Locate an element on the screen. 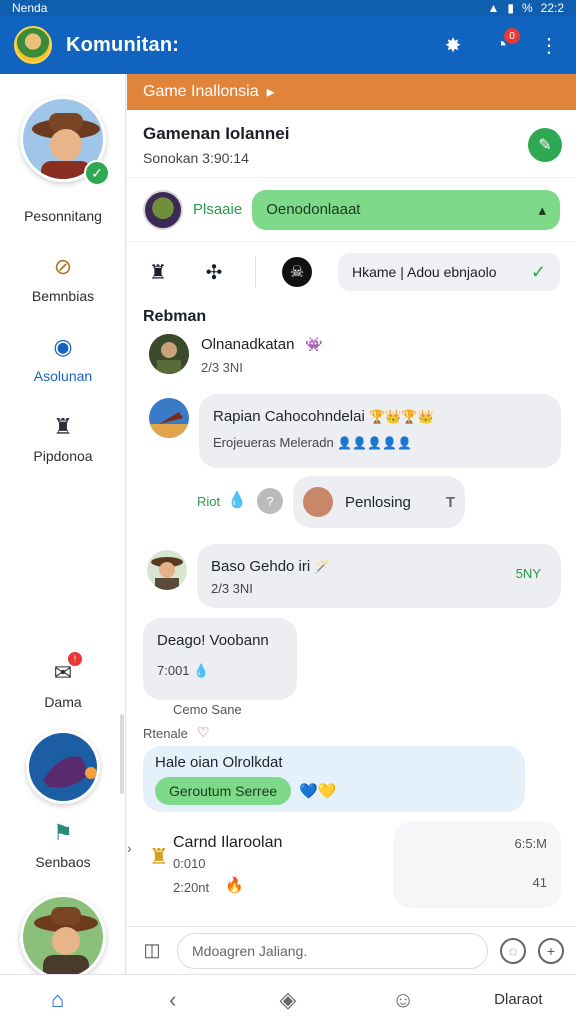  message-time: 2:20nt is located at coordinates (191, 887).